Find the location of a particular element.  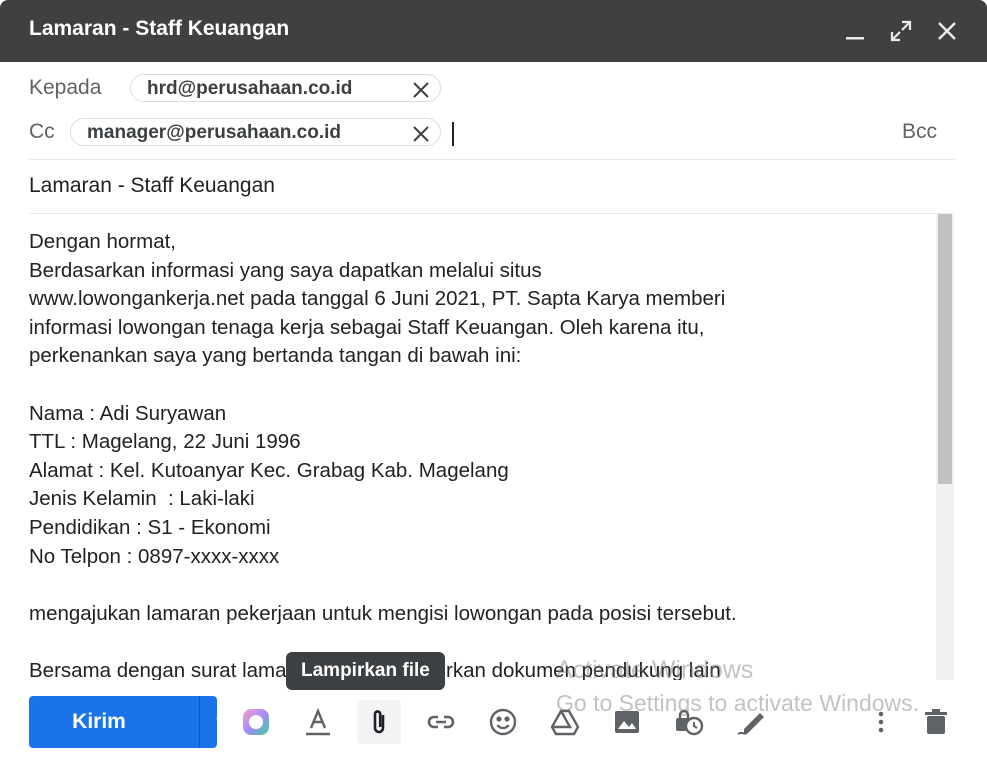

insert-link-icon is located at coordinates (441, 722).